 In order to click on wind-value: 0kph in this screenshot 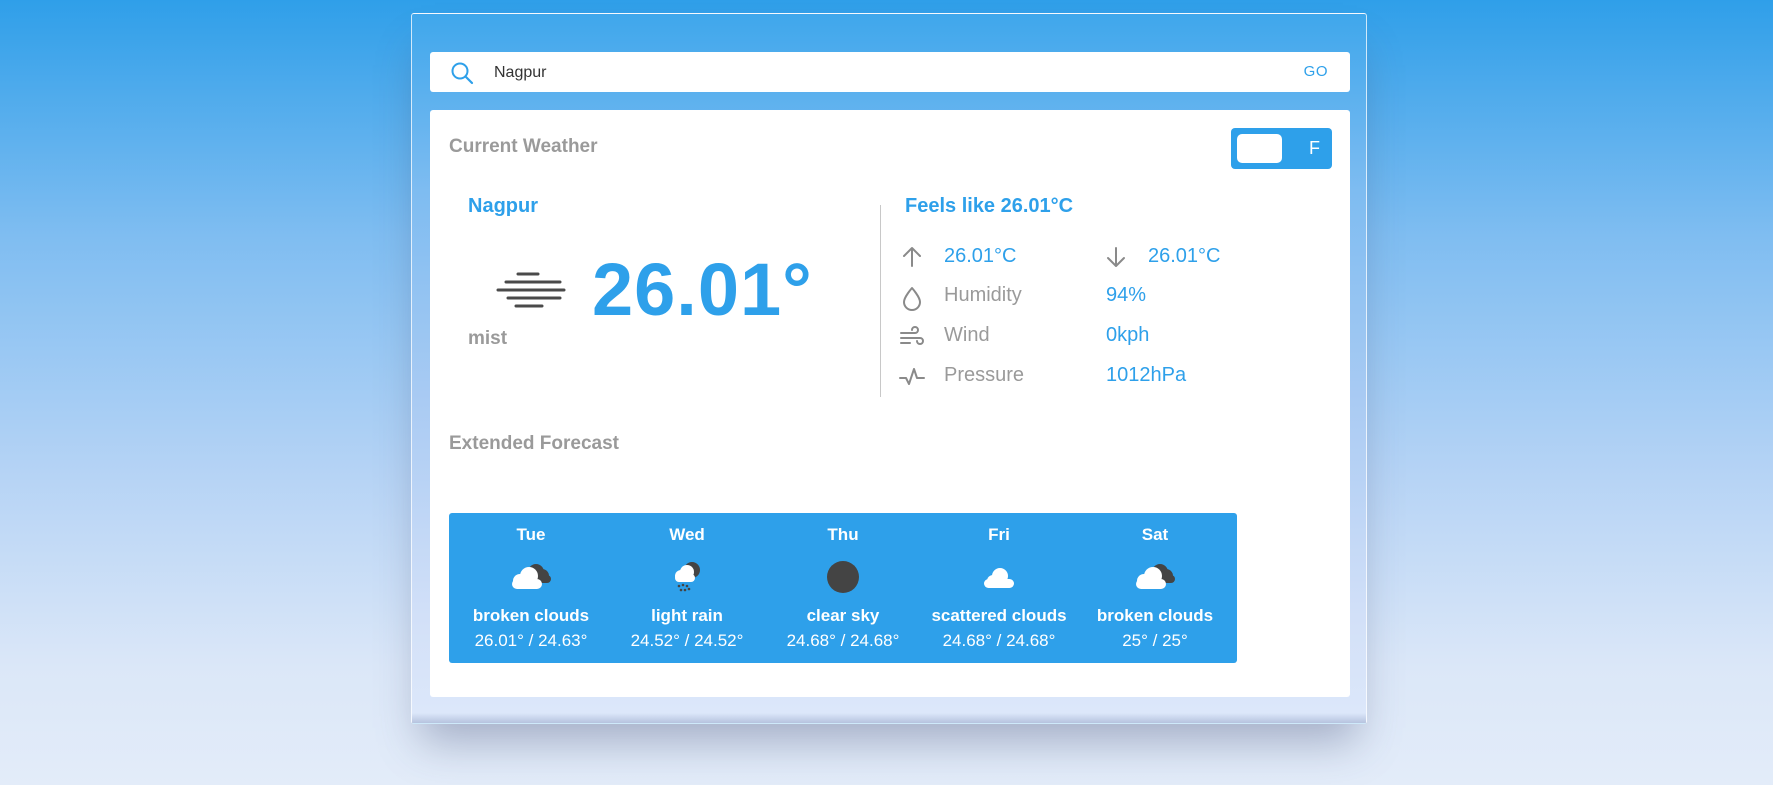, I will do `click(1128, 335)`.